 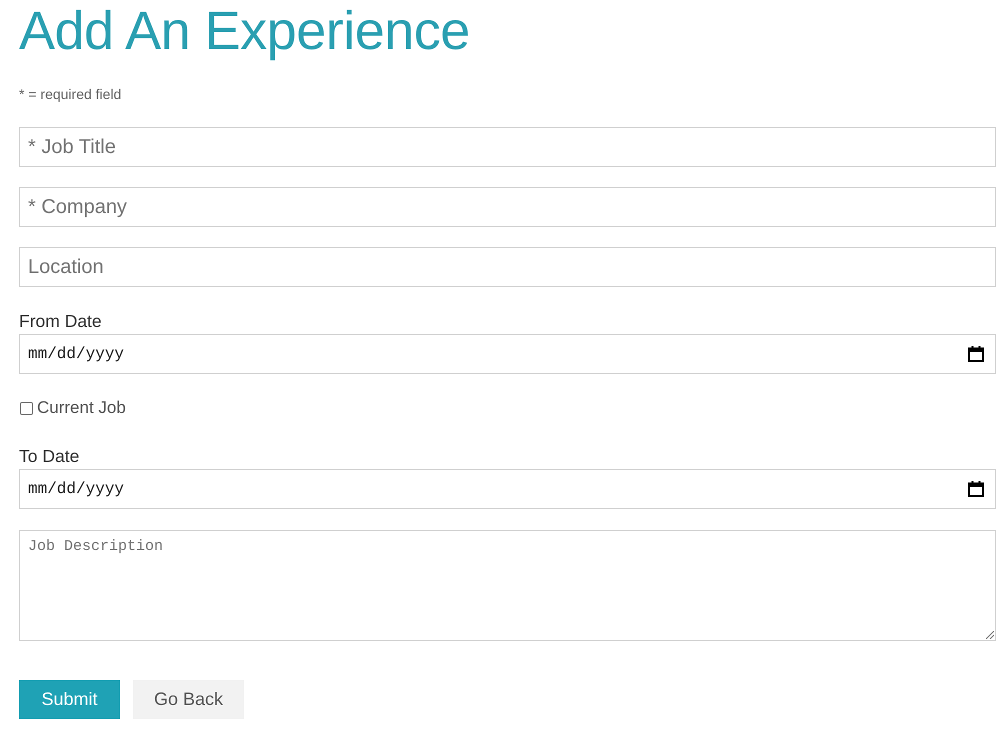 I want to click on checkbox, so click(x=26, y=408).